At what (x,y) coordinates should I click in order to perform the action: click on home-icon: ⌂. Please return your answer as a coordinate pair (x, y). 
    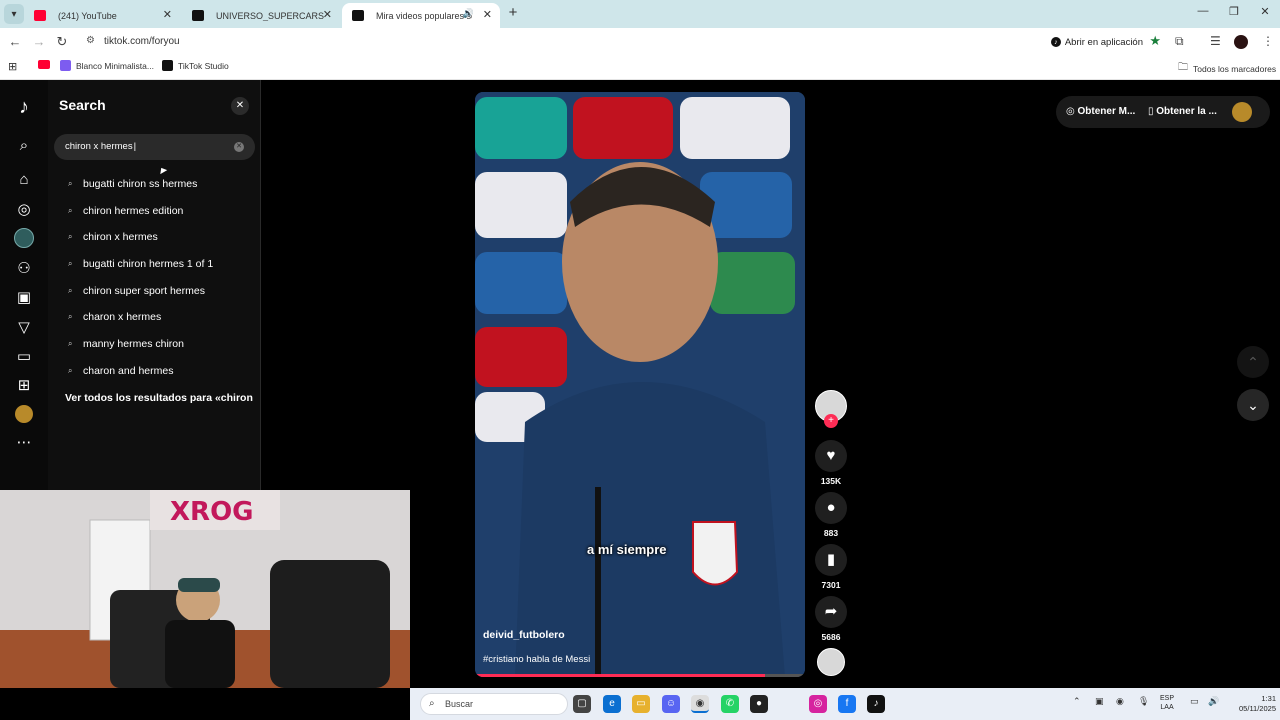
    Looking at the image, I should click on (24, 180).